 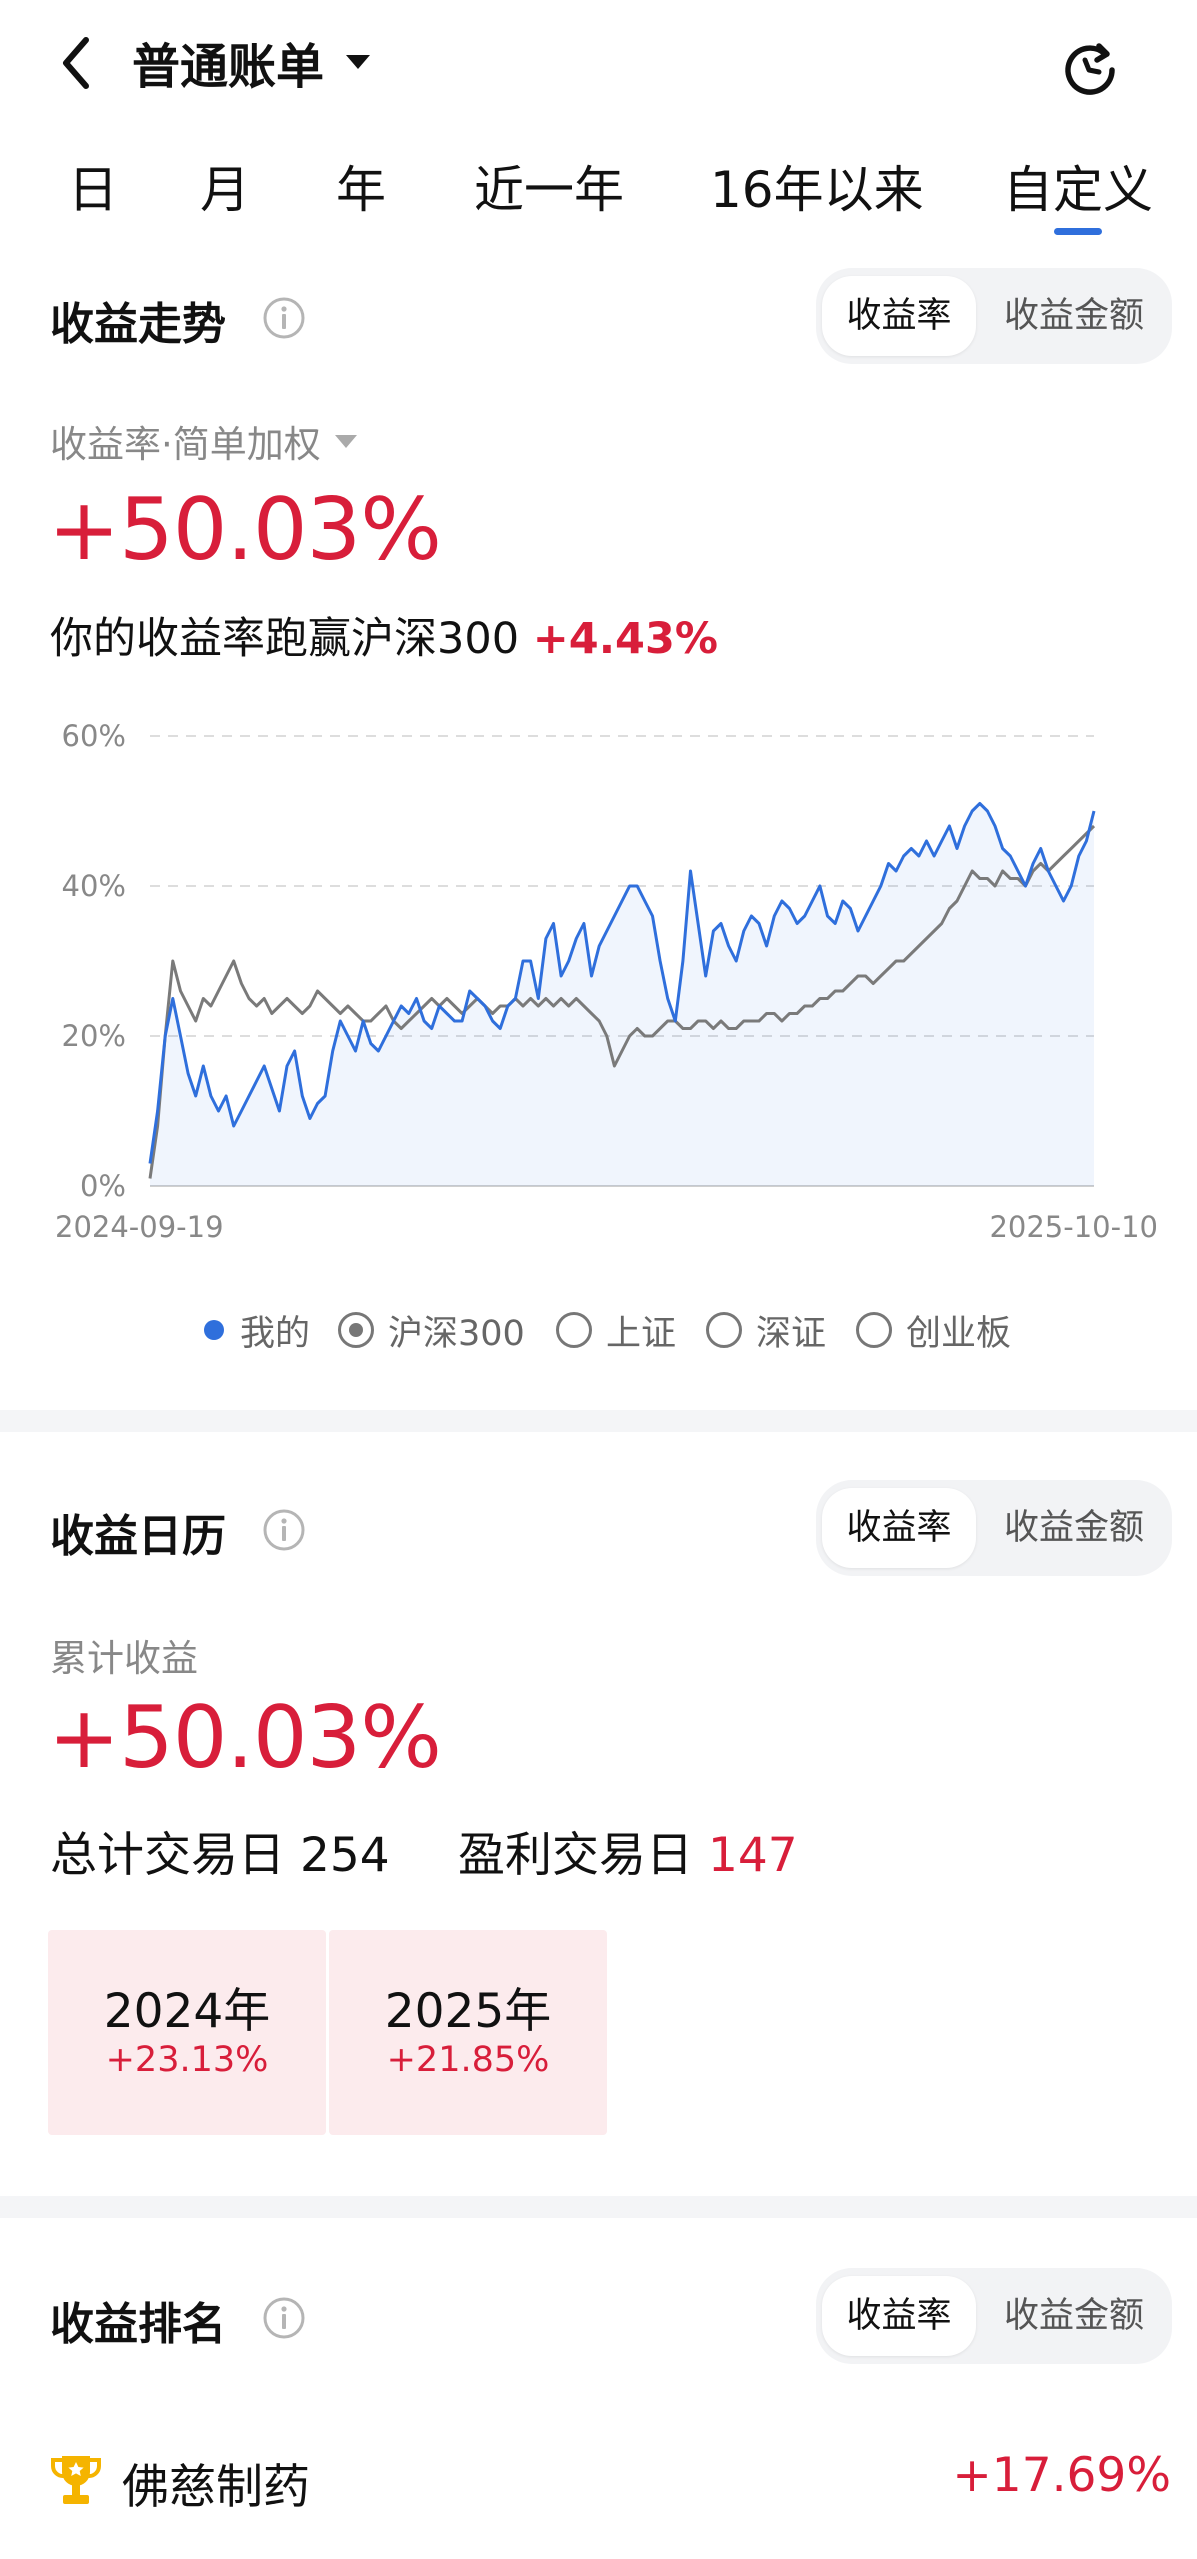 I want to click on top-bar: 普通账单, so click(x=598, y=65).